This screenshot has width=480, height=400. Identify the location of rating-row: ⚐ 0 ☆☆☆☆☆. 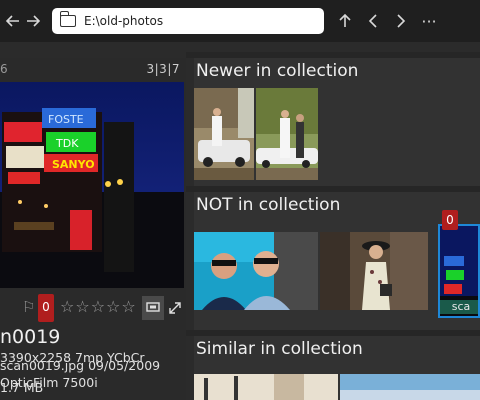
(93, 308).